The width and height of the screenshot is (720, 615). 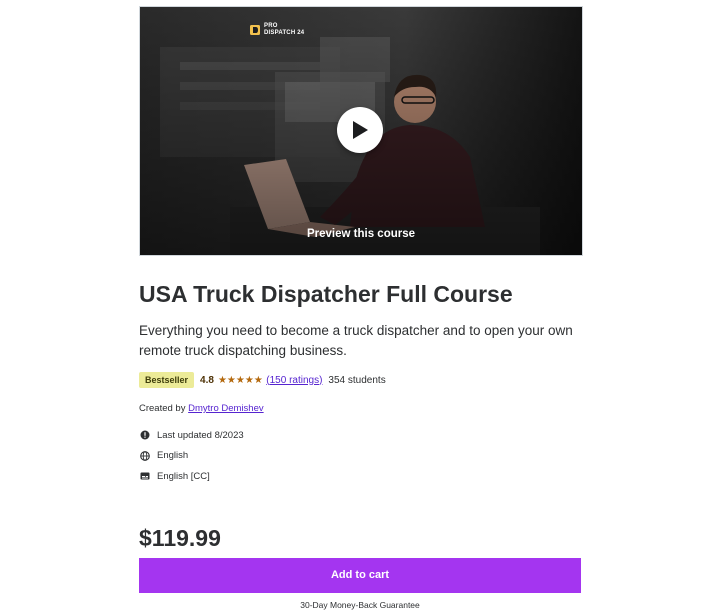 What do you see at coordinates (360, 476) in the screenshot?
I see `meta-captions: English [CC]` at bounding box center [360, 476].